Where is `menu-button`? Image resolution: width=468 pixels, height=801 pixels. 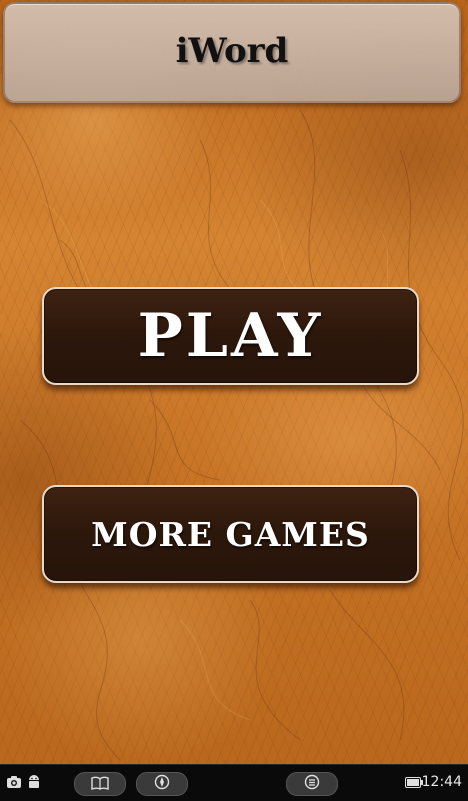 menu-button is located at coordinates (312, 784).